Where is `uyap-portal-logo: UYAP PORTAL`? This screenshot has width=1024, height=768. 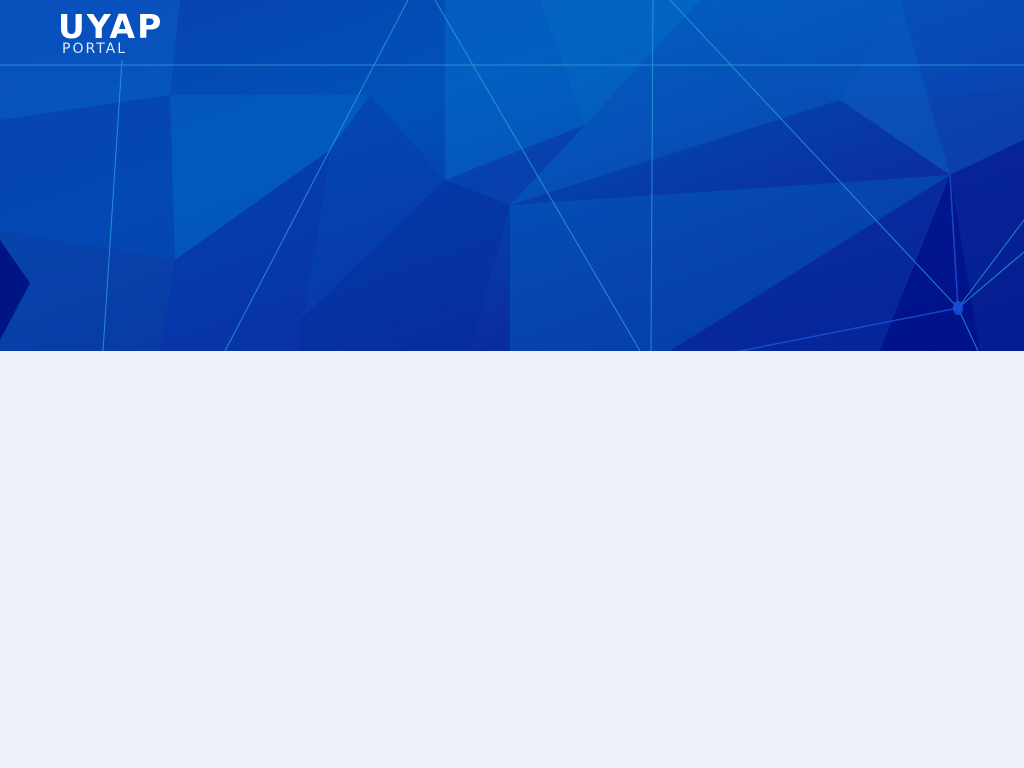
uyap-portal-logo: UYAP PORTAL is located at coordinates (118, 35).